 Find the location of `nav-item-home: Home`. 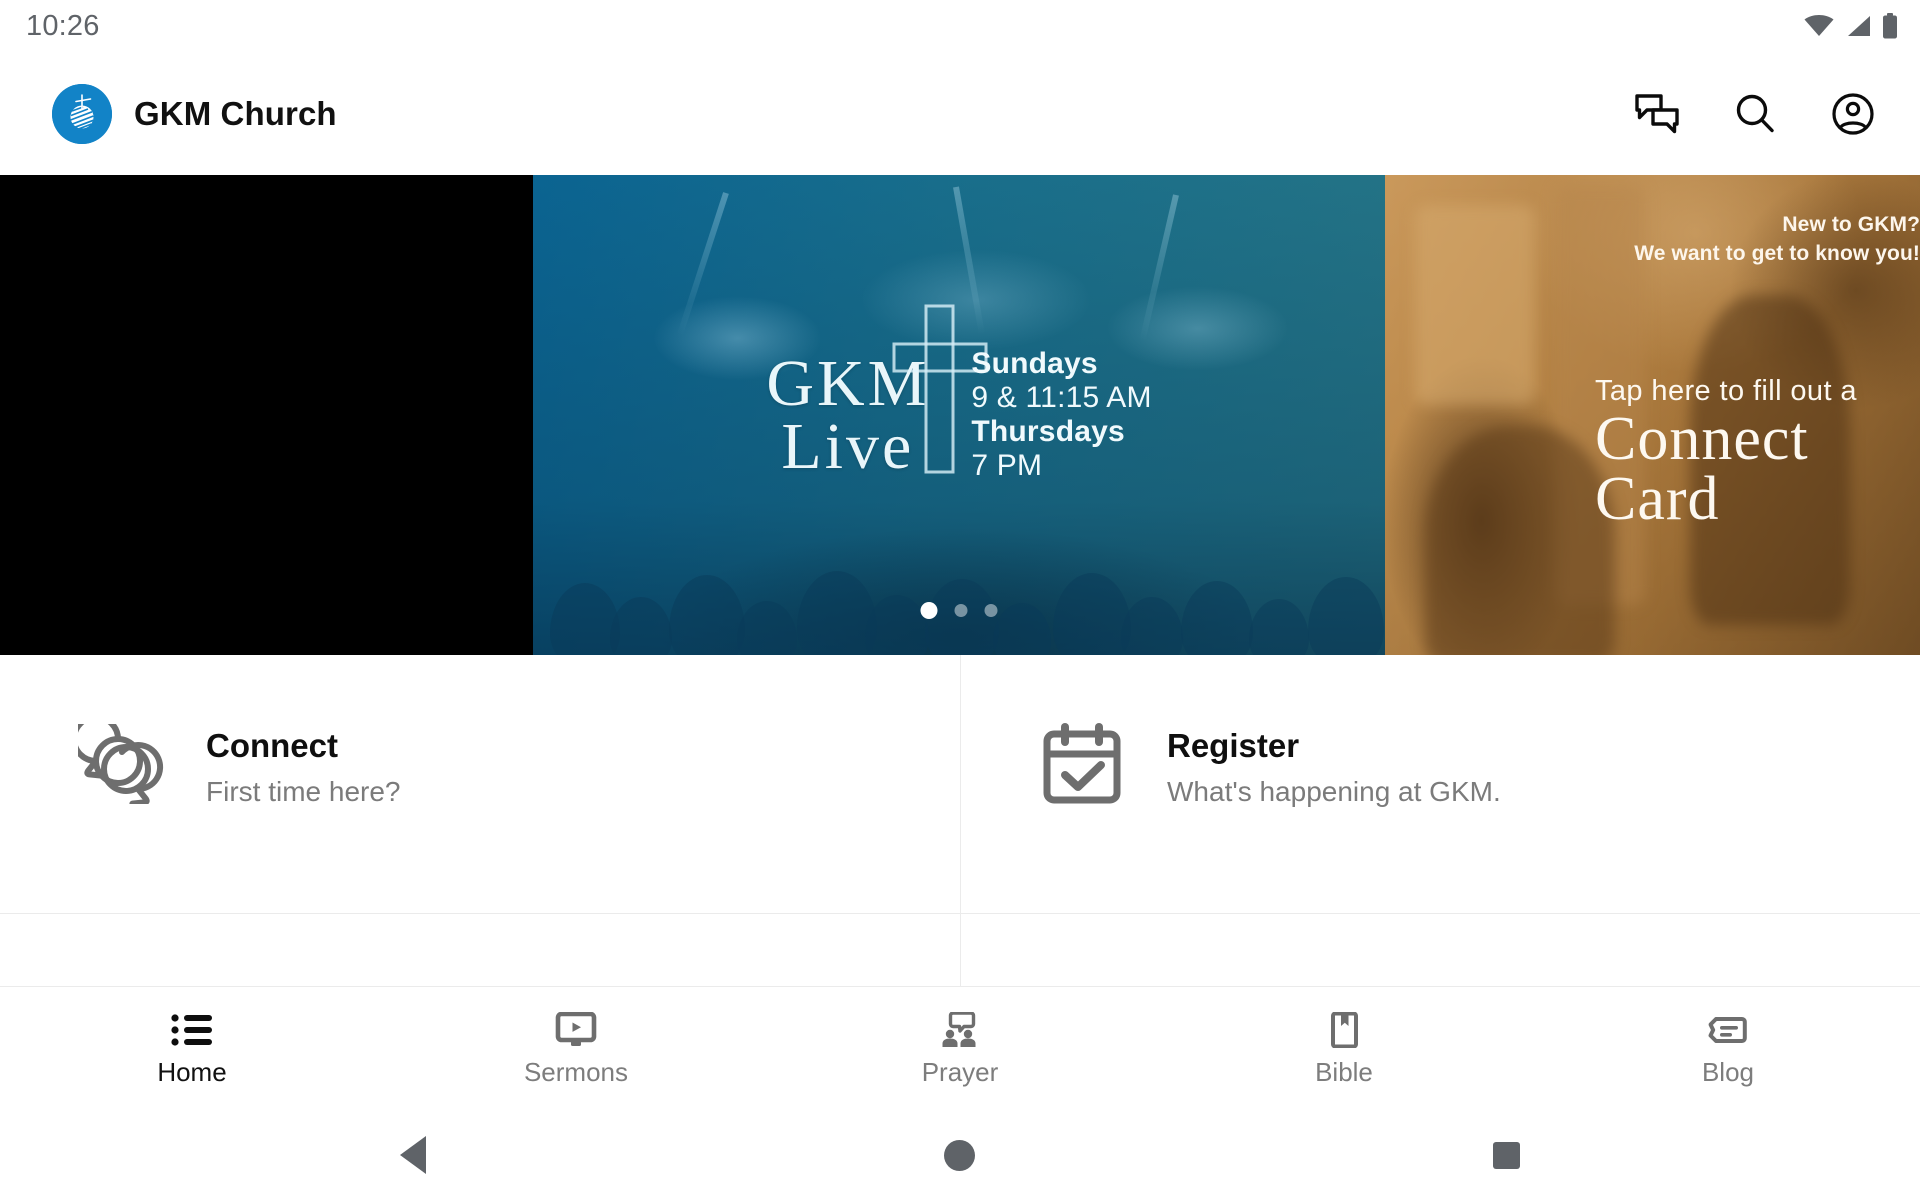

nav-item-home: Home is located at coordinates (192, 1048).